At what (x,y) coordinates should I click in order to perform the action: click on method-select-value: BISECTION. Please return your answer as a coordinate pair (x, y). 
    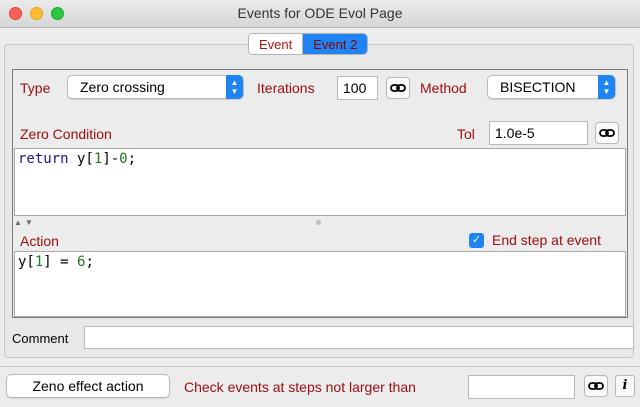
    Looking at the image, I should click on (538, 87).